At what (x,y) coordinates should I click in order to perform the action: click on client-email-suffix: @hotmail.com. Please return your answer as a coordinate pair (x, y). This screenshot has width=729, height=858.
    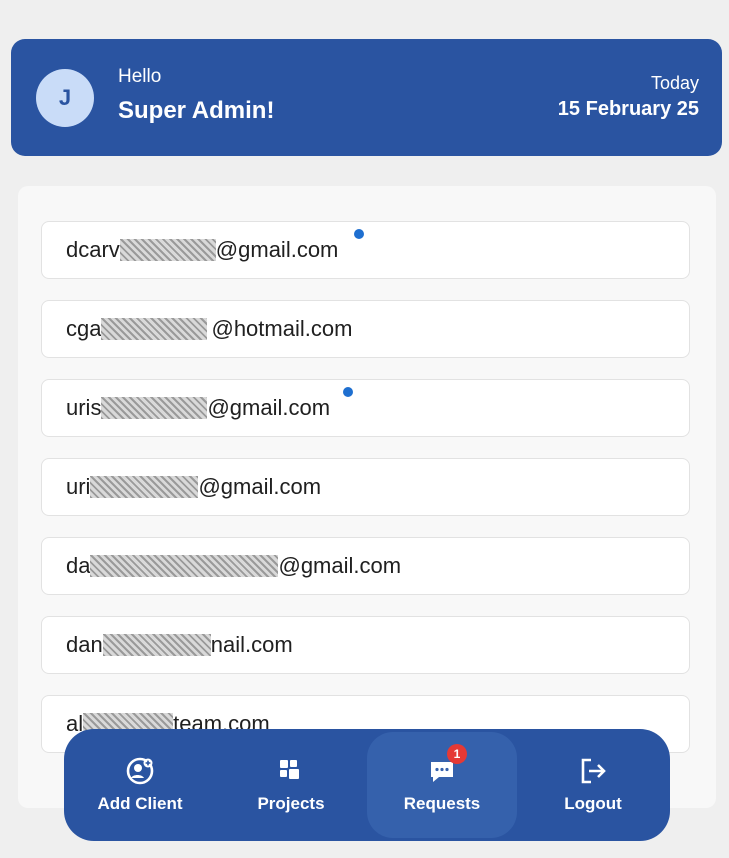
    Looking at the image, I should click on (282, 328).